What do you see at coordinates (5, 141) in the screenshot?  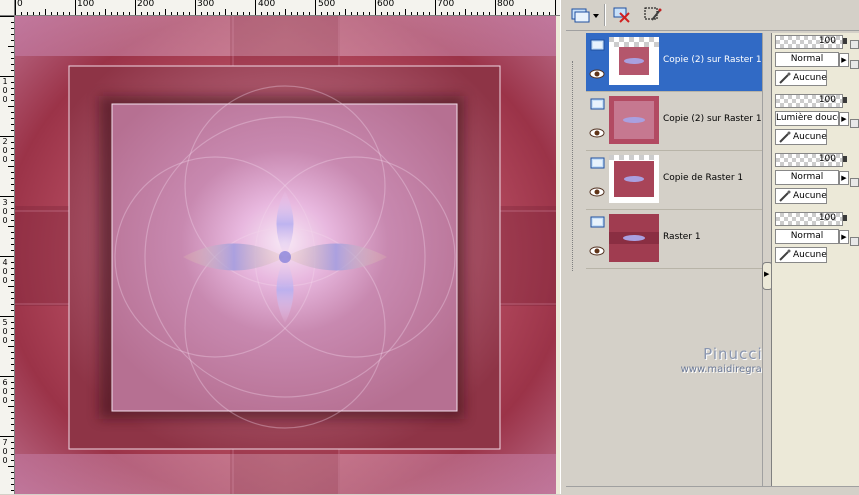 I see `ruler-label: 2` at bounding box center [5, 141].